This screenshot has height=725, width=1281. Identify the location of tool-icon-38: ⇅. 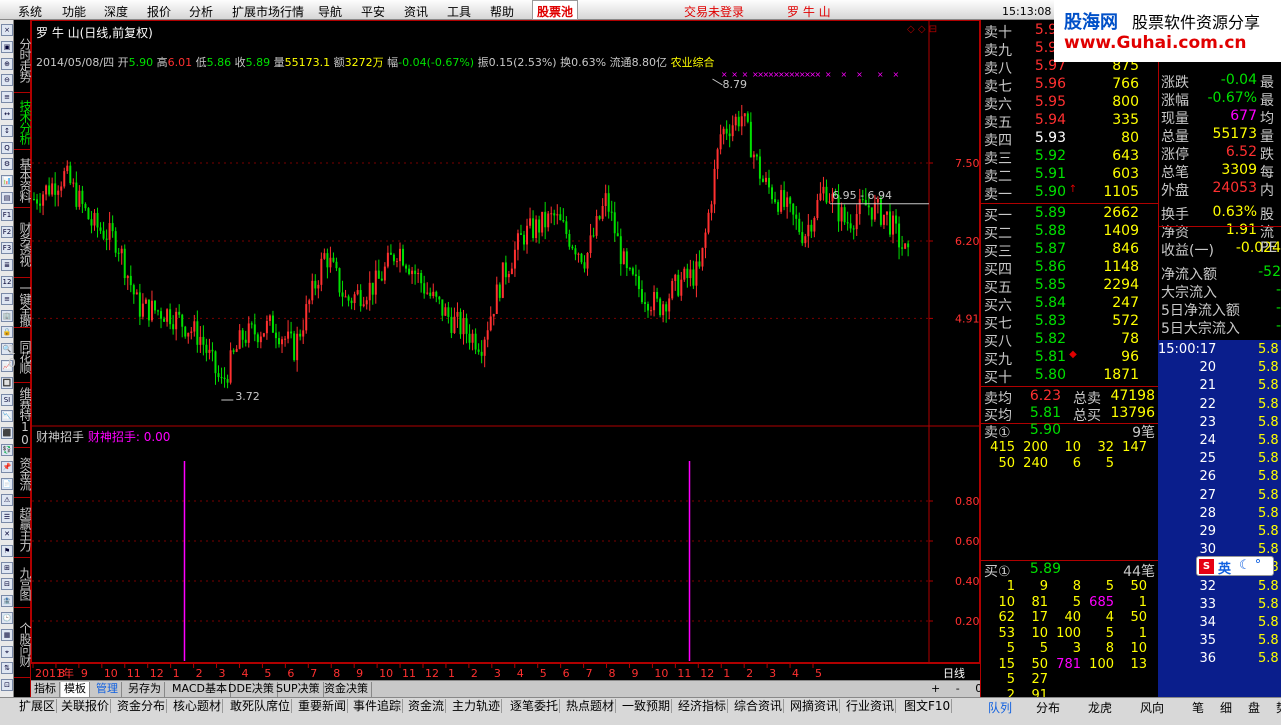
(7, 668).